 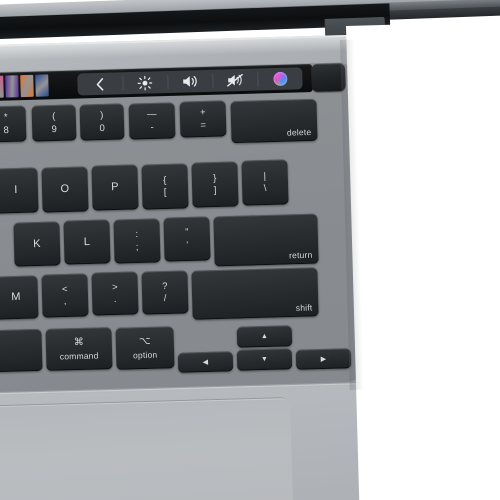 I want to click on key-legend-bottom: ,, so click(x=65, y=301).